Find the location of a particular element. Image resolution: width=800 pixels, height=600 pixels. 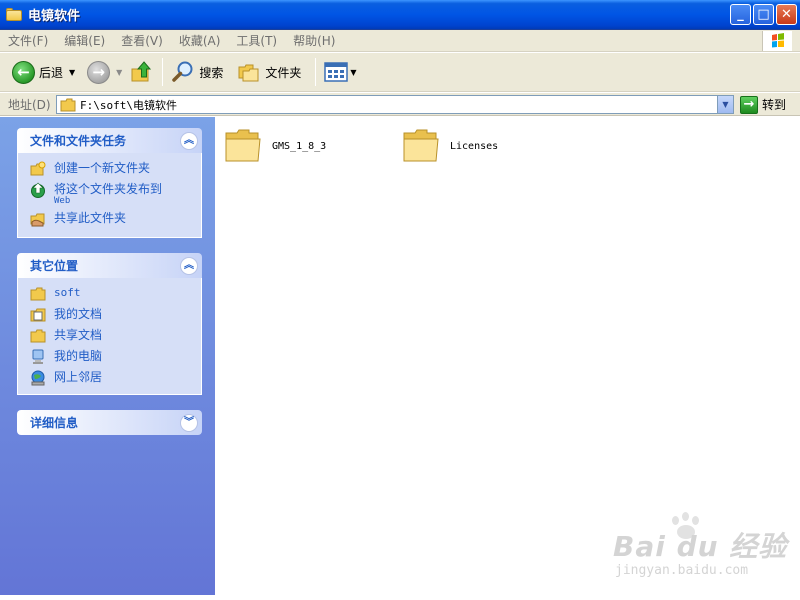

search-icon is located at coordinates (182, 71).